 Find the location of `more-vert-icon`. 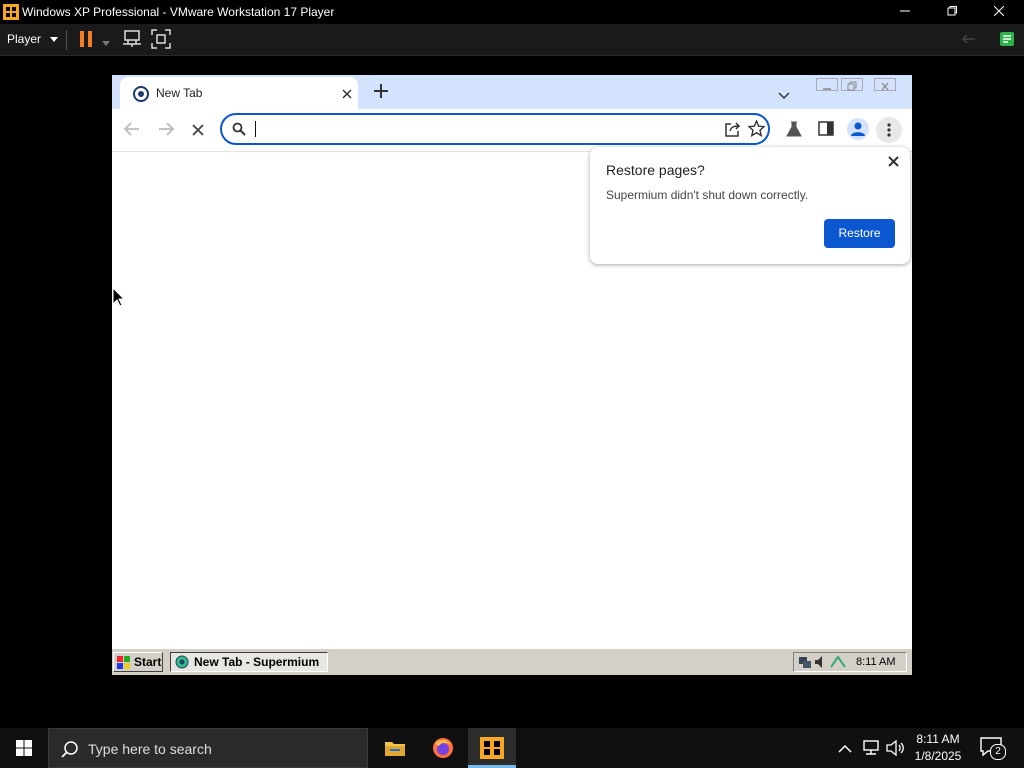

more-vert-icon is located at coordinates (889, 130).